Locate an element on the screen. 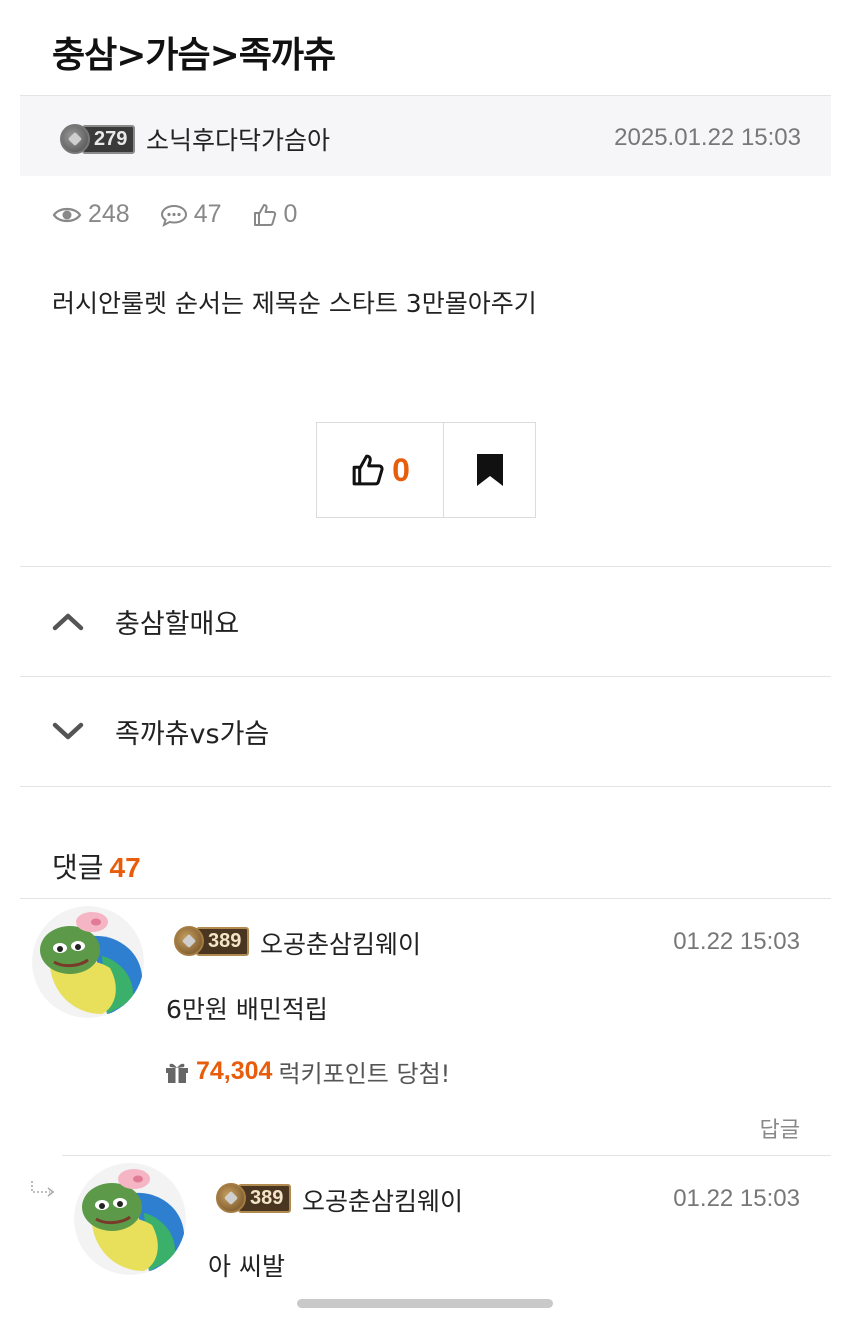 This screenshot has width=850, height=1319. post-author-bar: 279 소닉후다닥가슴아 2025.01.22 15:03 is located at coordinates (425, 135).